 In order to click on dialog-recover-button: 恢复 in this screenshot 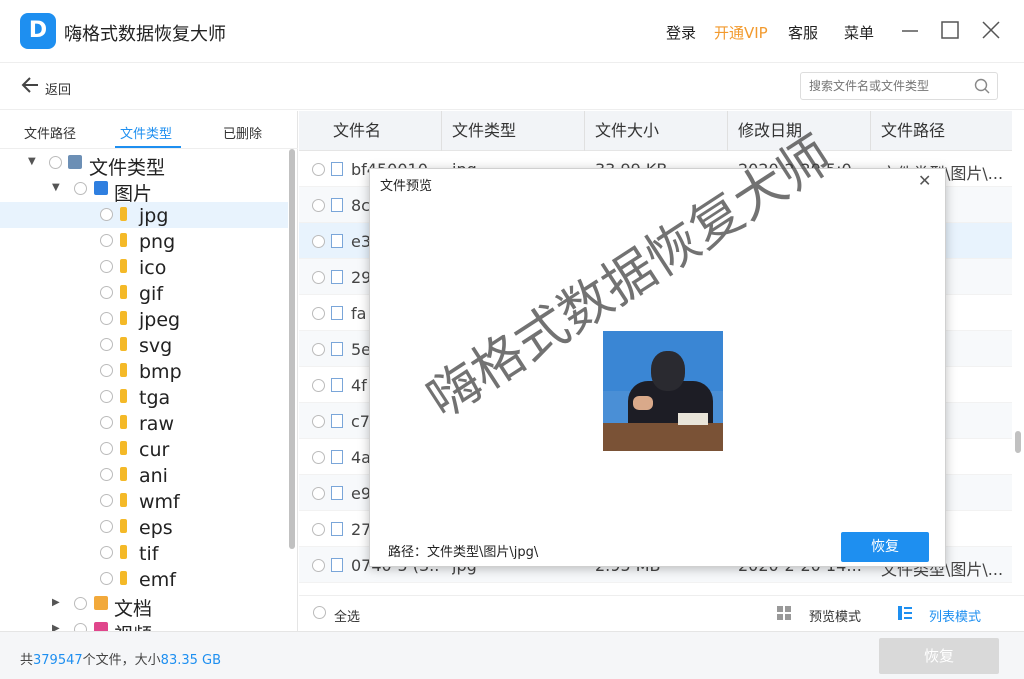, I will do `click(885, 547)`.